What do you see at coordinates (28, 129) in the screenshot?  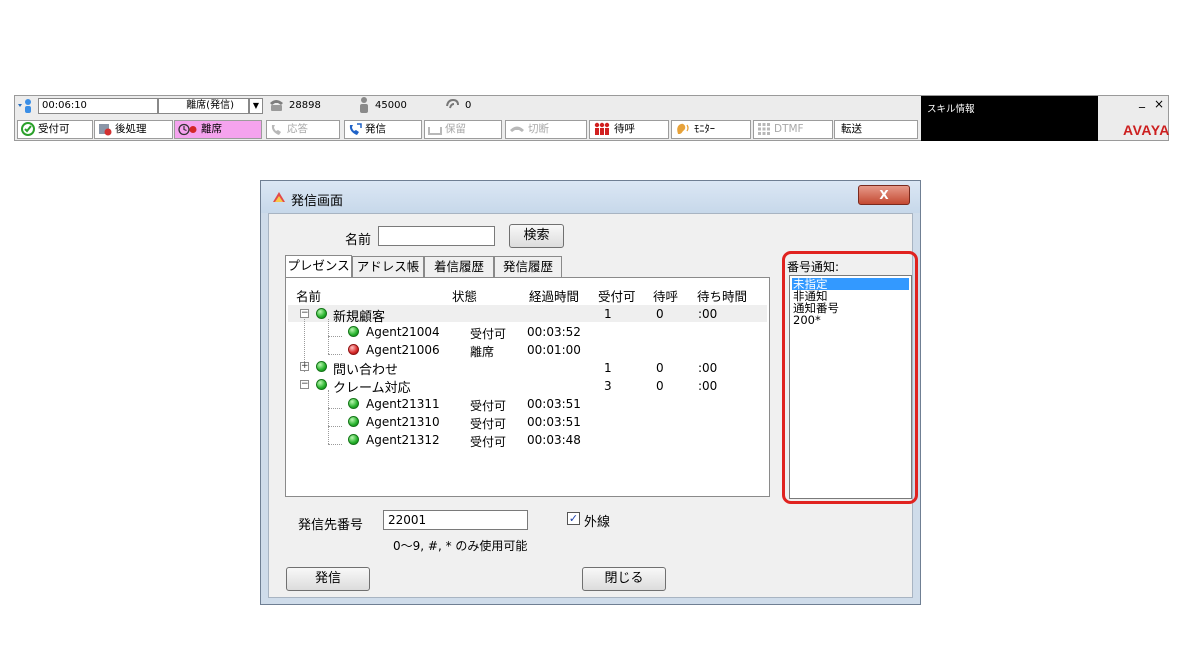 I see `check-circle-icon` at bounding box center [28, 129].